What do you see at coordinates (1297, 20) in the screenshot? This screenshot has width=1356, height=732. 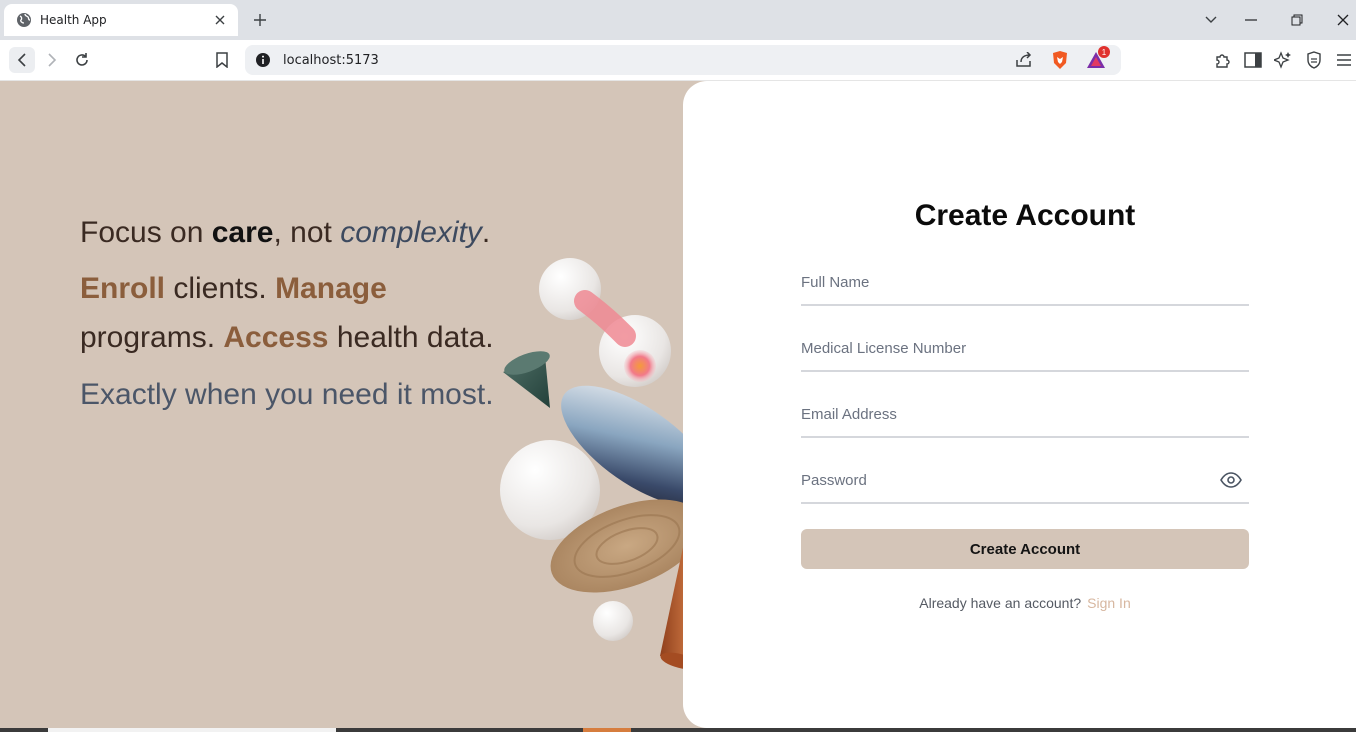 I see `restore-icon` at bounding box center [1297, 20].